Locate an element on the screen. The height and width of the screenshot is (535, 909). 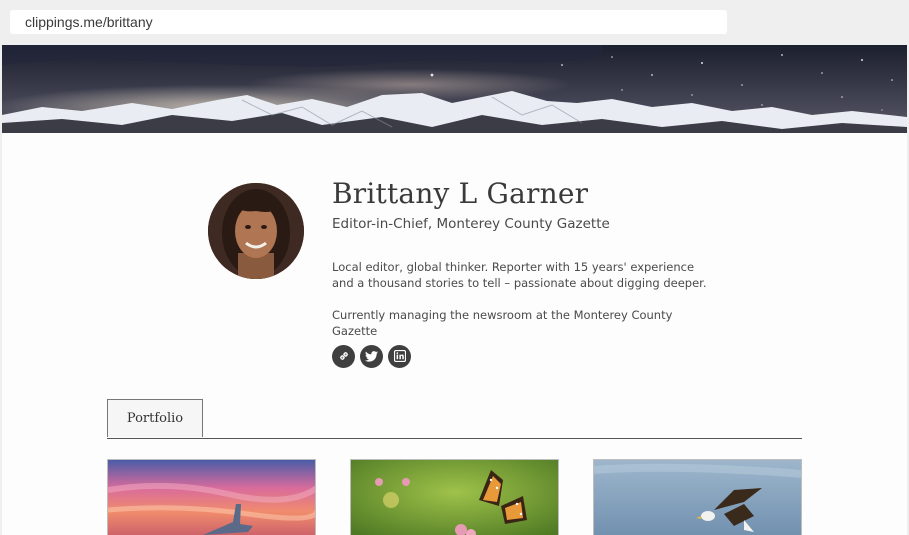
profile-avatar is located at coordinates (256, 231).